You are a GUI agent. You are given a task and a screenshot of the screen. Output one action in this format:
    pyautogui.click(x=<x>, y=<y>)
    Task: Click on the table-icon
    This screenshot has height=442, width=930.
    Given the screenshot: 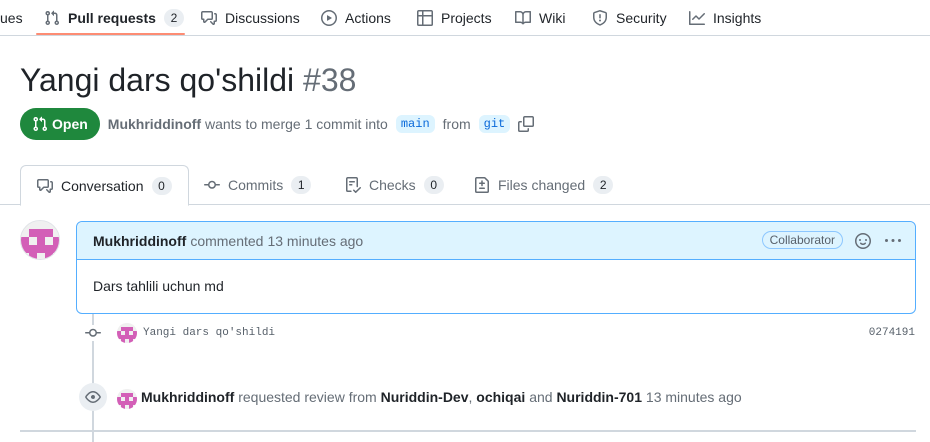 What is the action you would take?
    pyautogui.click(x=425, y=18)
    